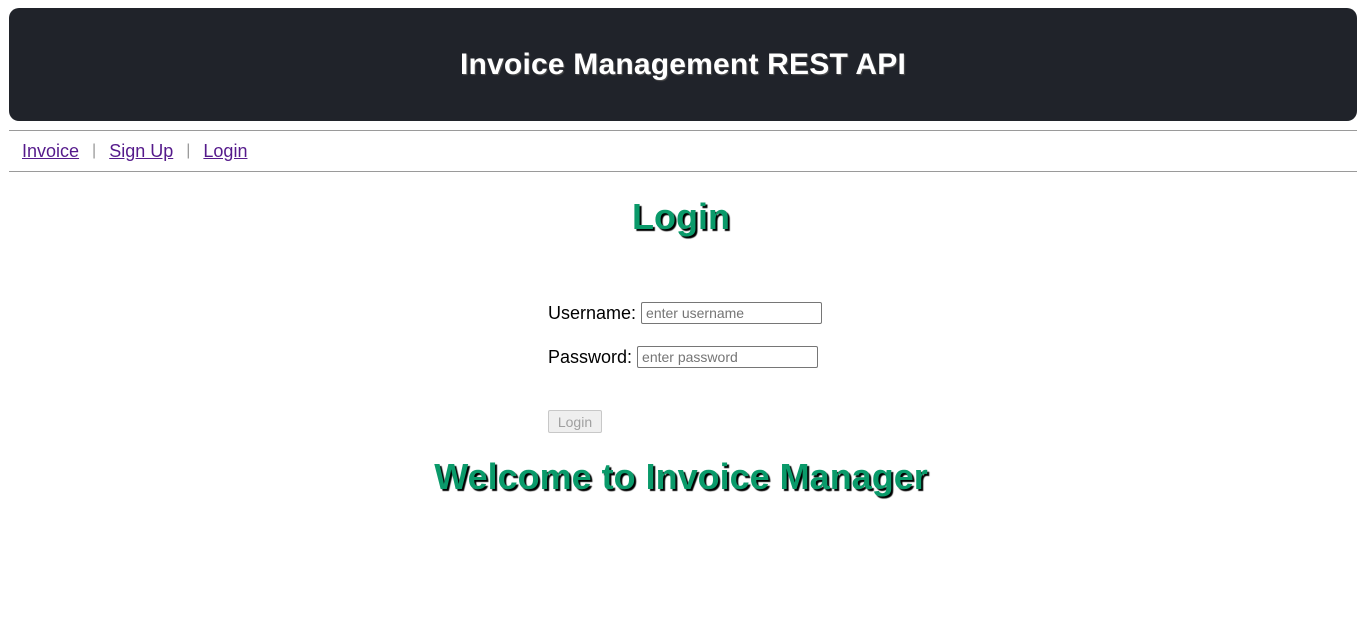 The height and width of the screenshot is (626, 1362). I want to click on app-title: Invoice Management REST API, so click(683, 64).